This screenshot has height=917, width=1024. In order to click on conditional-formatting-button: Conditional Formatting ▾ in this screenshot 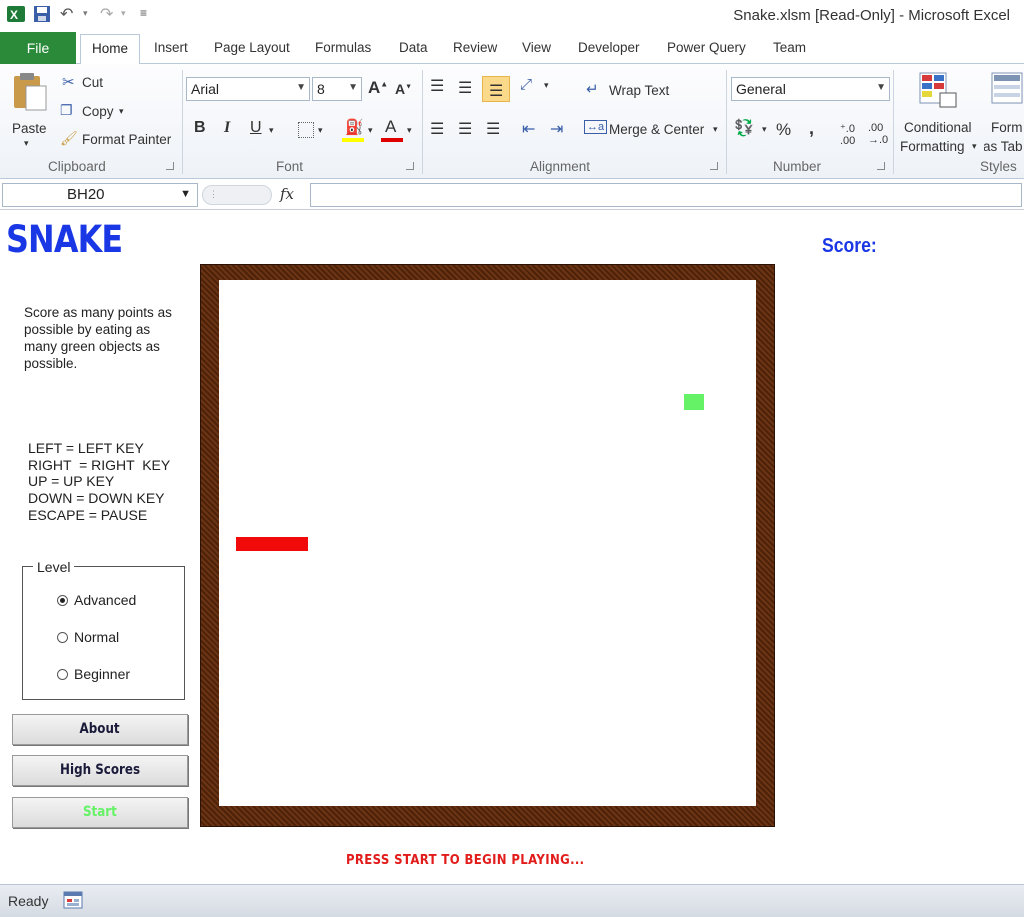, I will do `click(942, 113)`.